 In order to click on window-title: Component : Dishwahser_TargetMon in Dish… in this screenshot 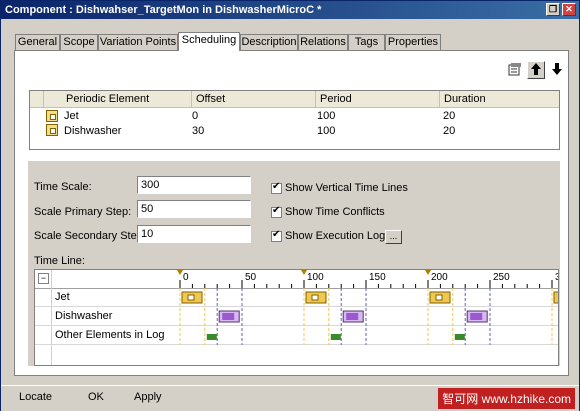, I will do `click(163, 10)`.